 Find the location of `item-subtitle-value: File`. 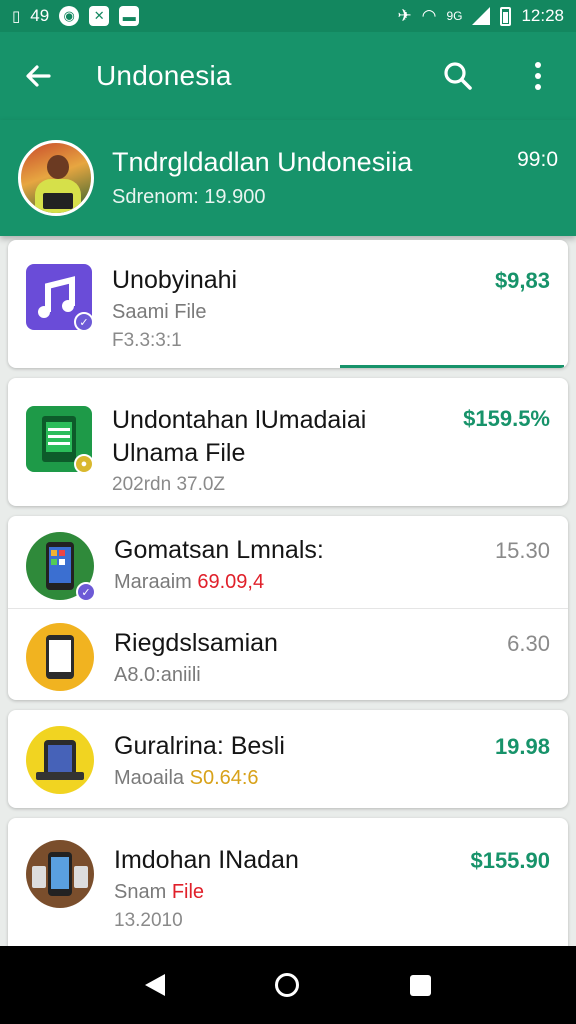

item-subtitle-value: File is located at coordinates (188, 892).